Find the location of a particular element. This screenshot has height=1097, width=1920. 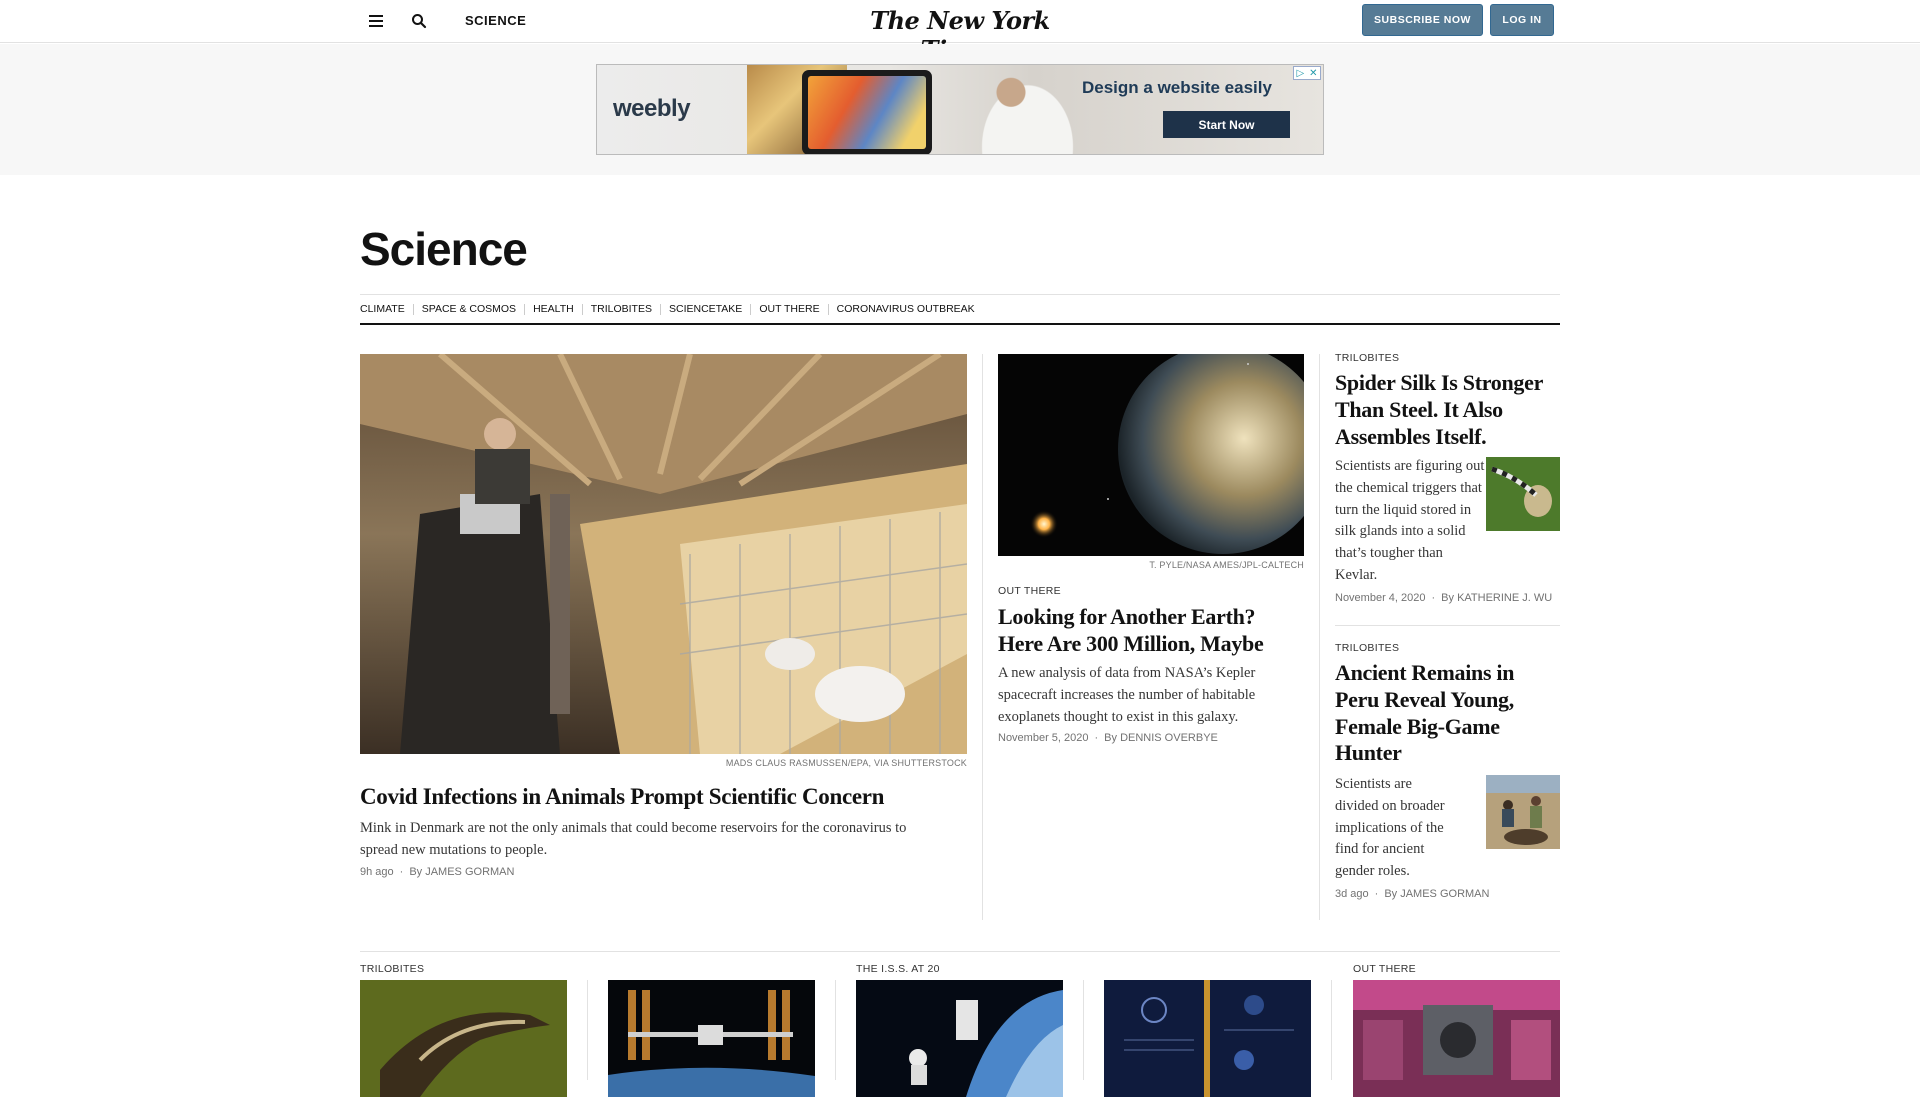

second-kicker: OUT THERE is located at coordinates (1029, 591).